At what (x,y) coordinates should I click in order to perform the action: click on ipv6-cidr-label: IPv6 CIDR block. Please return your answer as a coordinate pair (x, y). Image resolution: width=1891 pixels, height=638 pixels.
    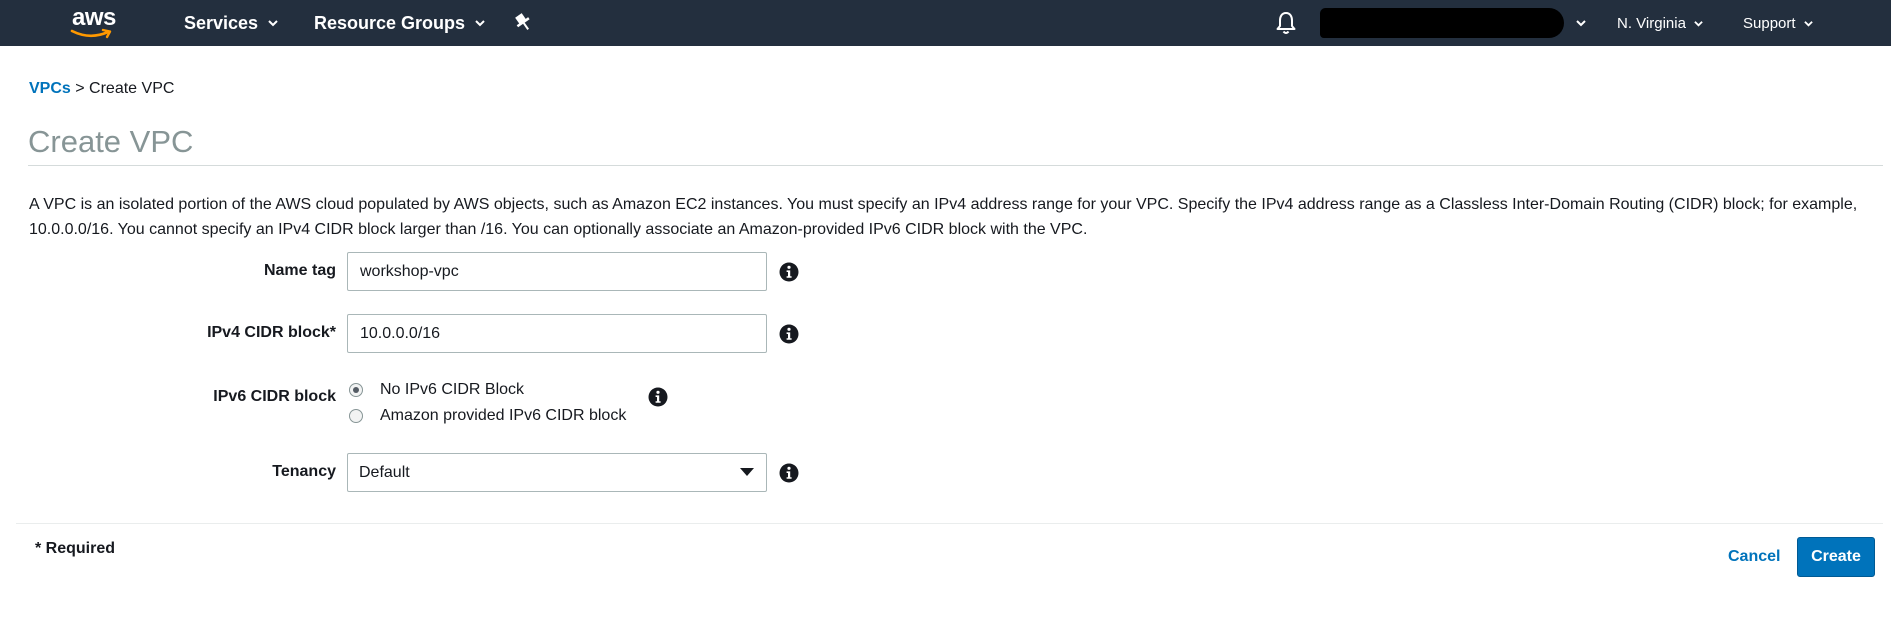
    Looking at the image, I should click on (274, 396).